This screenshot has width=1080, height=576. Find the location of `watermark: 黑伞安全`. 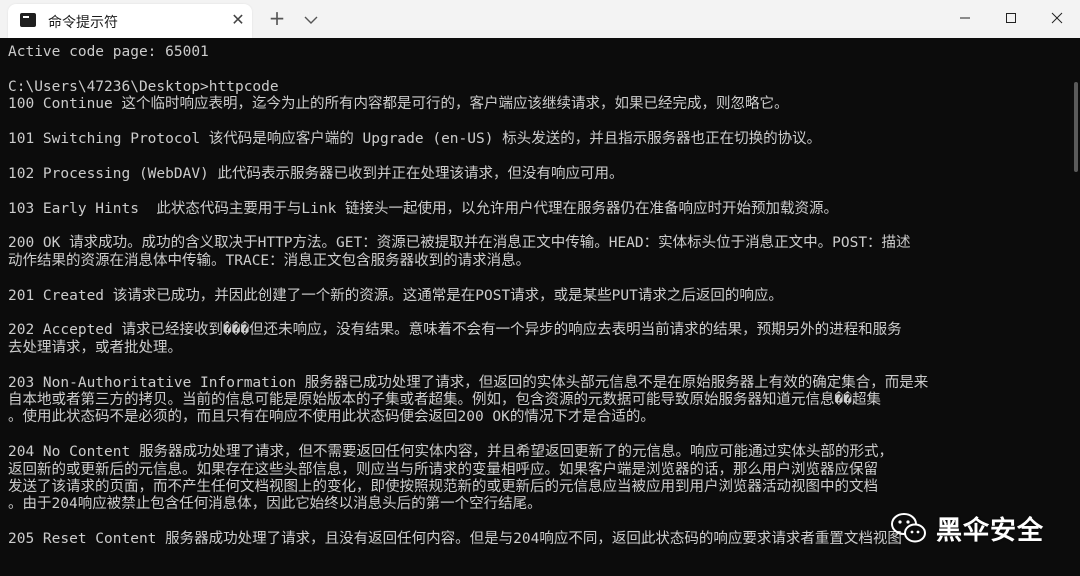

watermark: 黑伞安全 is located at coordinates (967, 528).